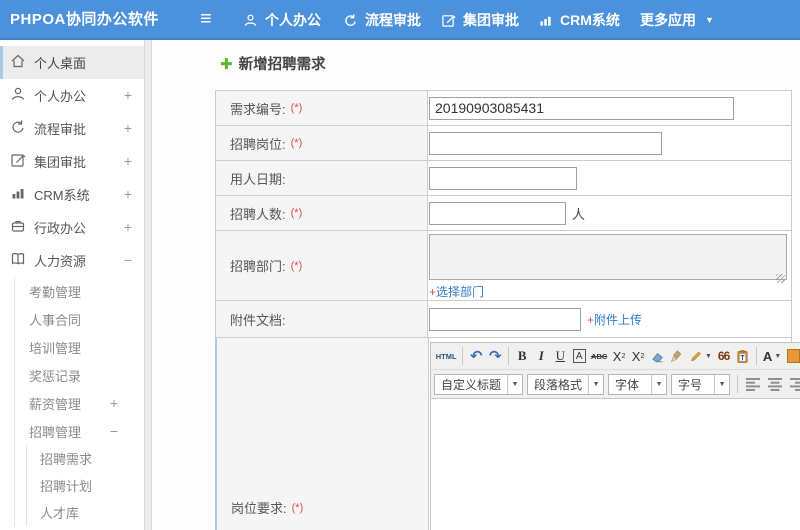 This screenshot has width=800, height=530. Describe the element at coordinates (22, 161) in the screenshot. I see `edit-square-icon` at that location.